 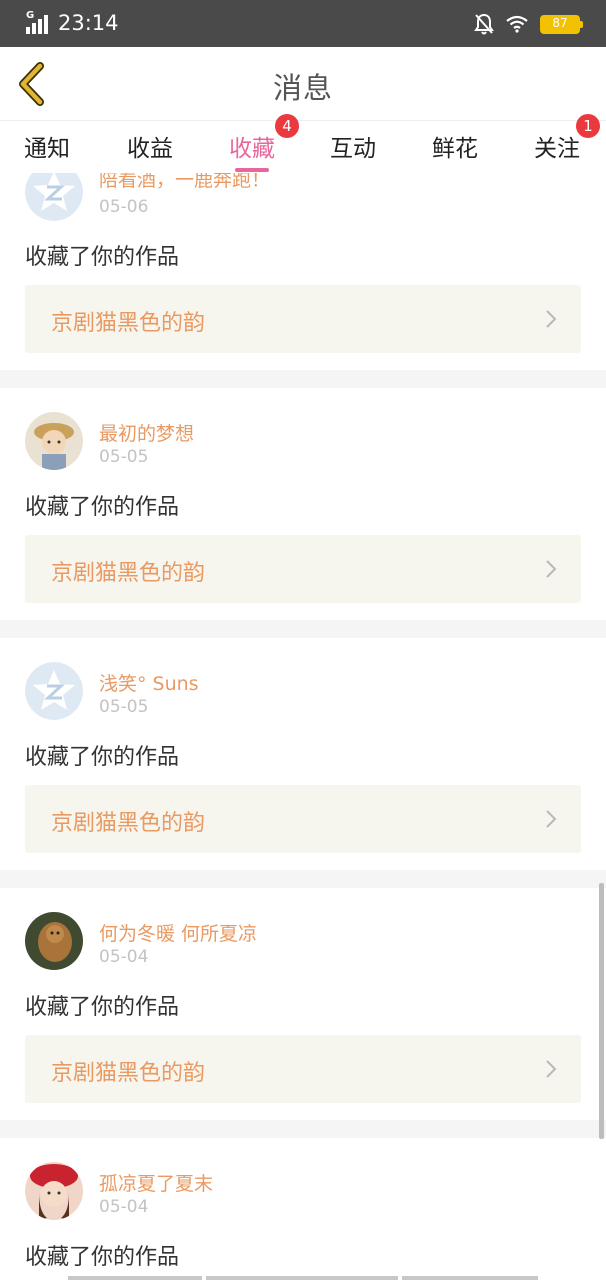 What do you see at coordinates (252, 170) in the screenshot?
I see `active-tab-indicator` at bounding box center [252, 170].